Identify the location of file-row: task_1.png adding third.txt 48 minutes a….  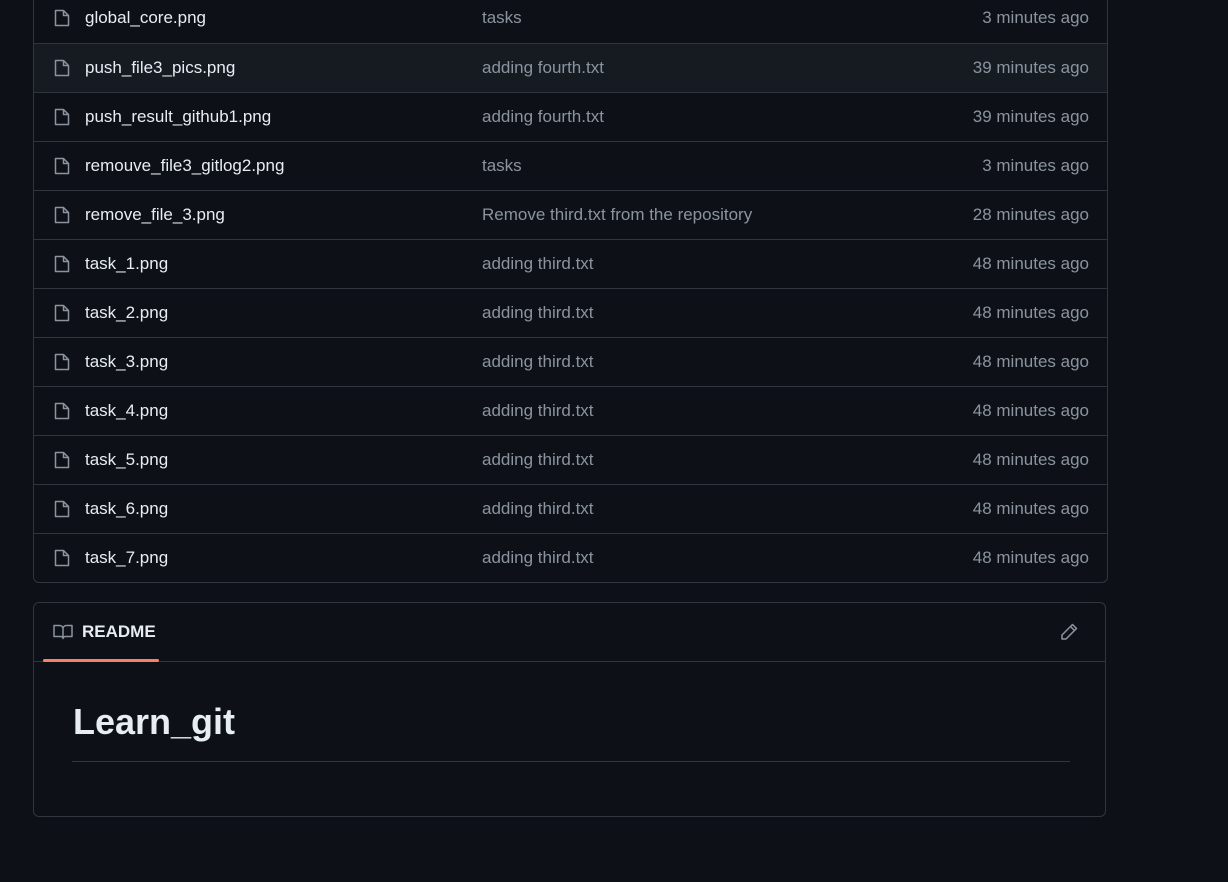
(570, 263).